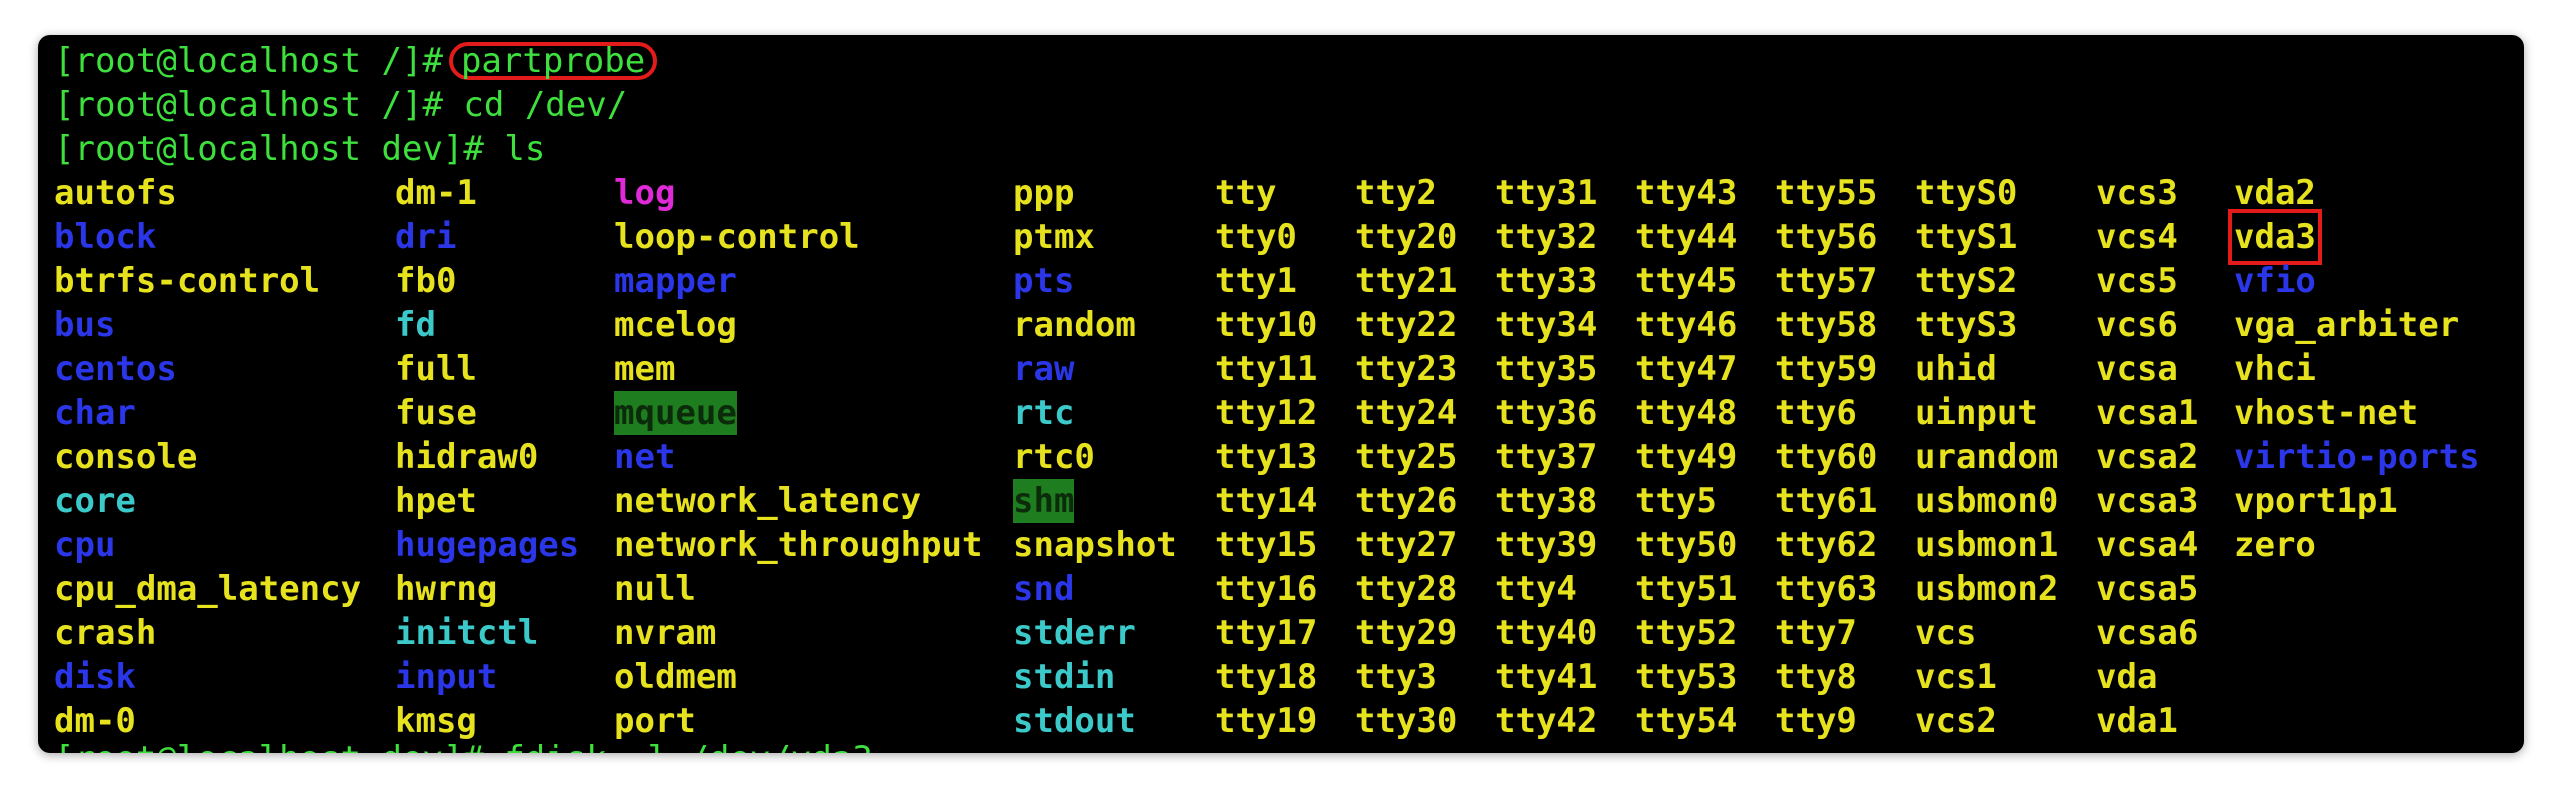 The image size is (2558, 790). I want to click on dev-entry: random, so click(1074, 325).